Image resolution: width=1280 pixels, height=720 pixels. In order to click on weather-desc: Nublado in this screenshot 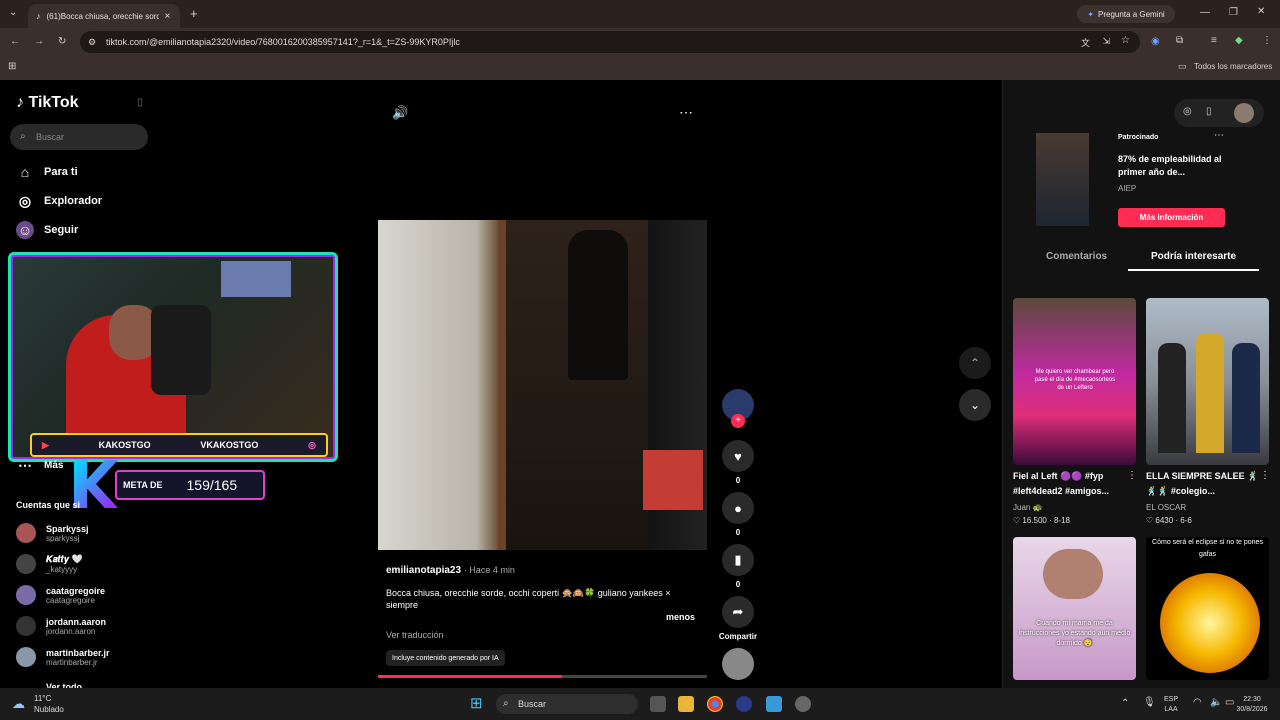, I will do `click(49, 709)`.